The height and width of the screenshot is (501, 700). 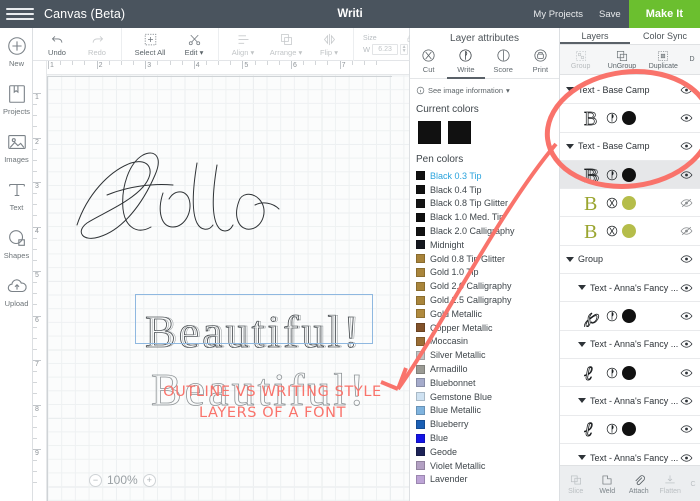 What do you see at coordinates (385, 49) in the screenshot?
I see `width-input: 6.23` at bounding box center [385, 49].